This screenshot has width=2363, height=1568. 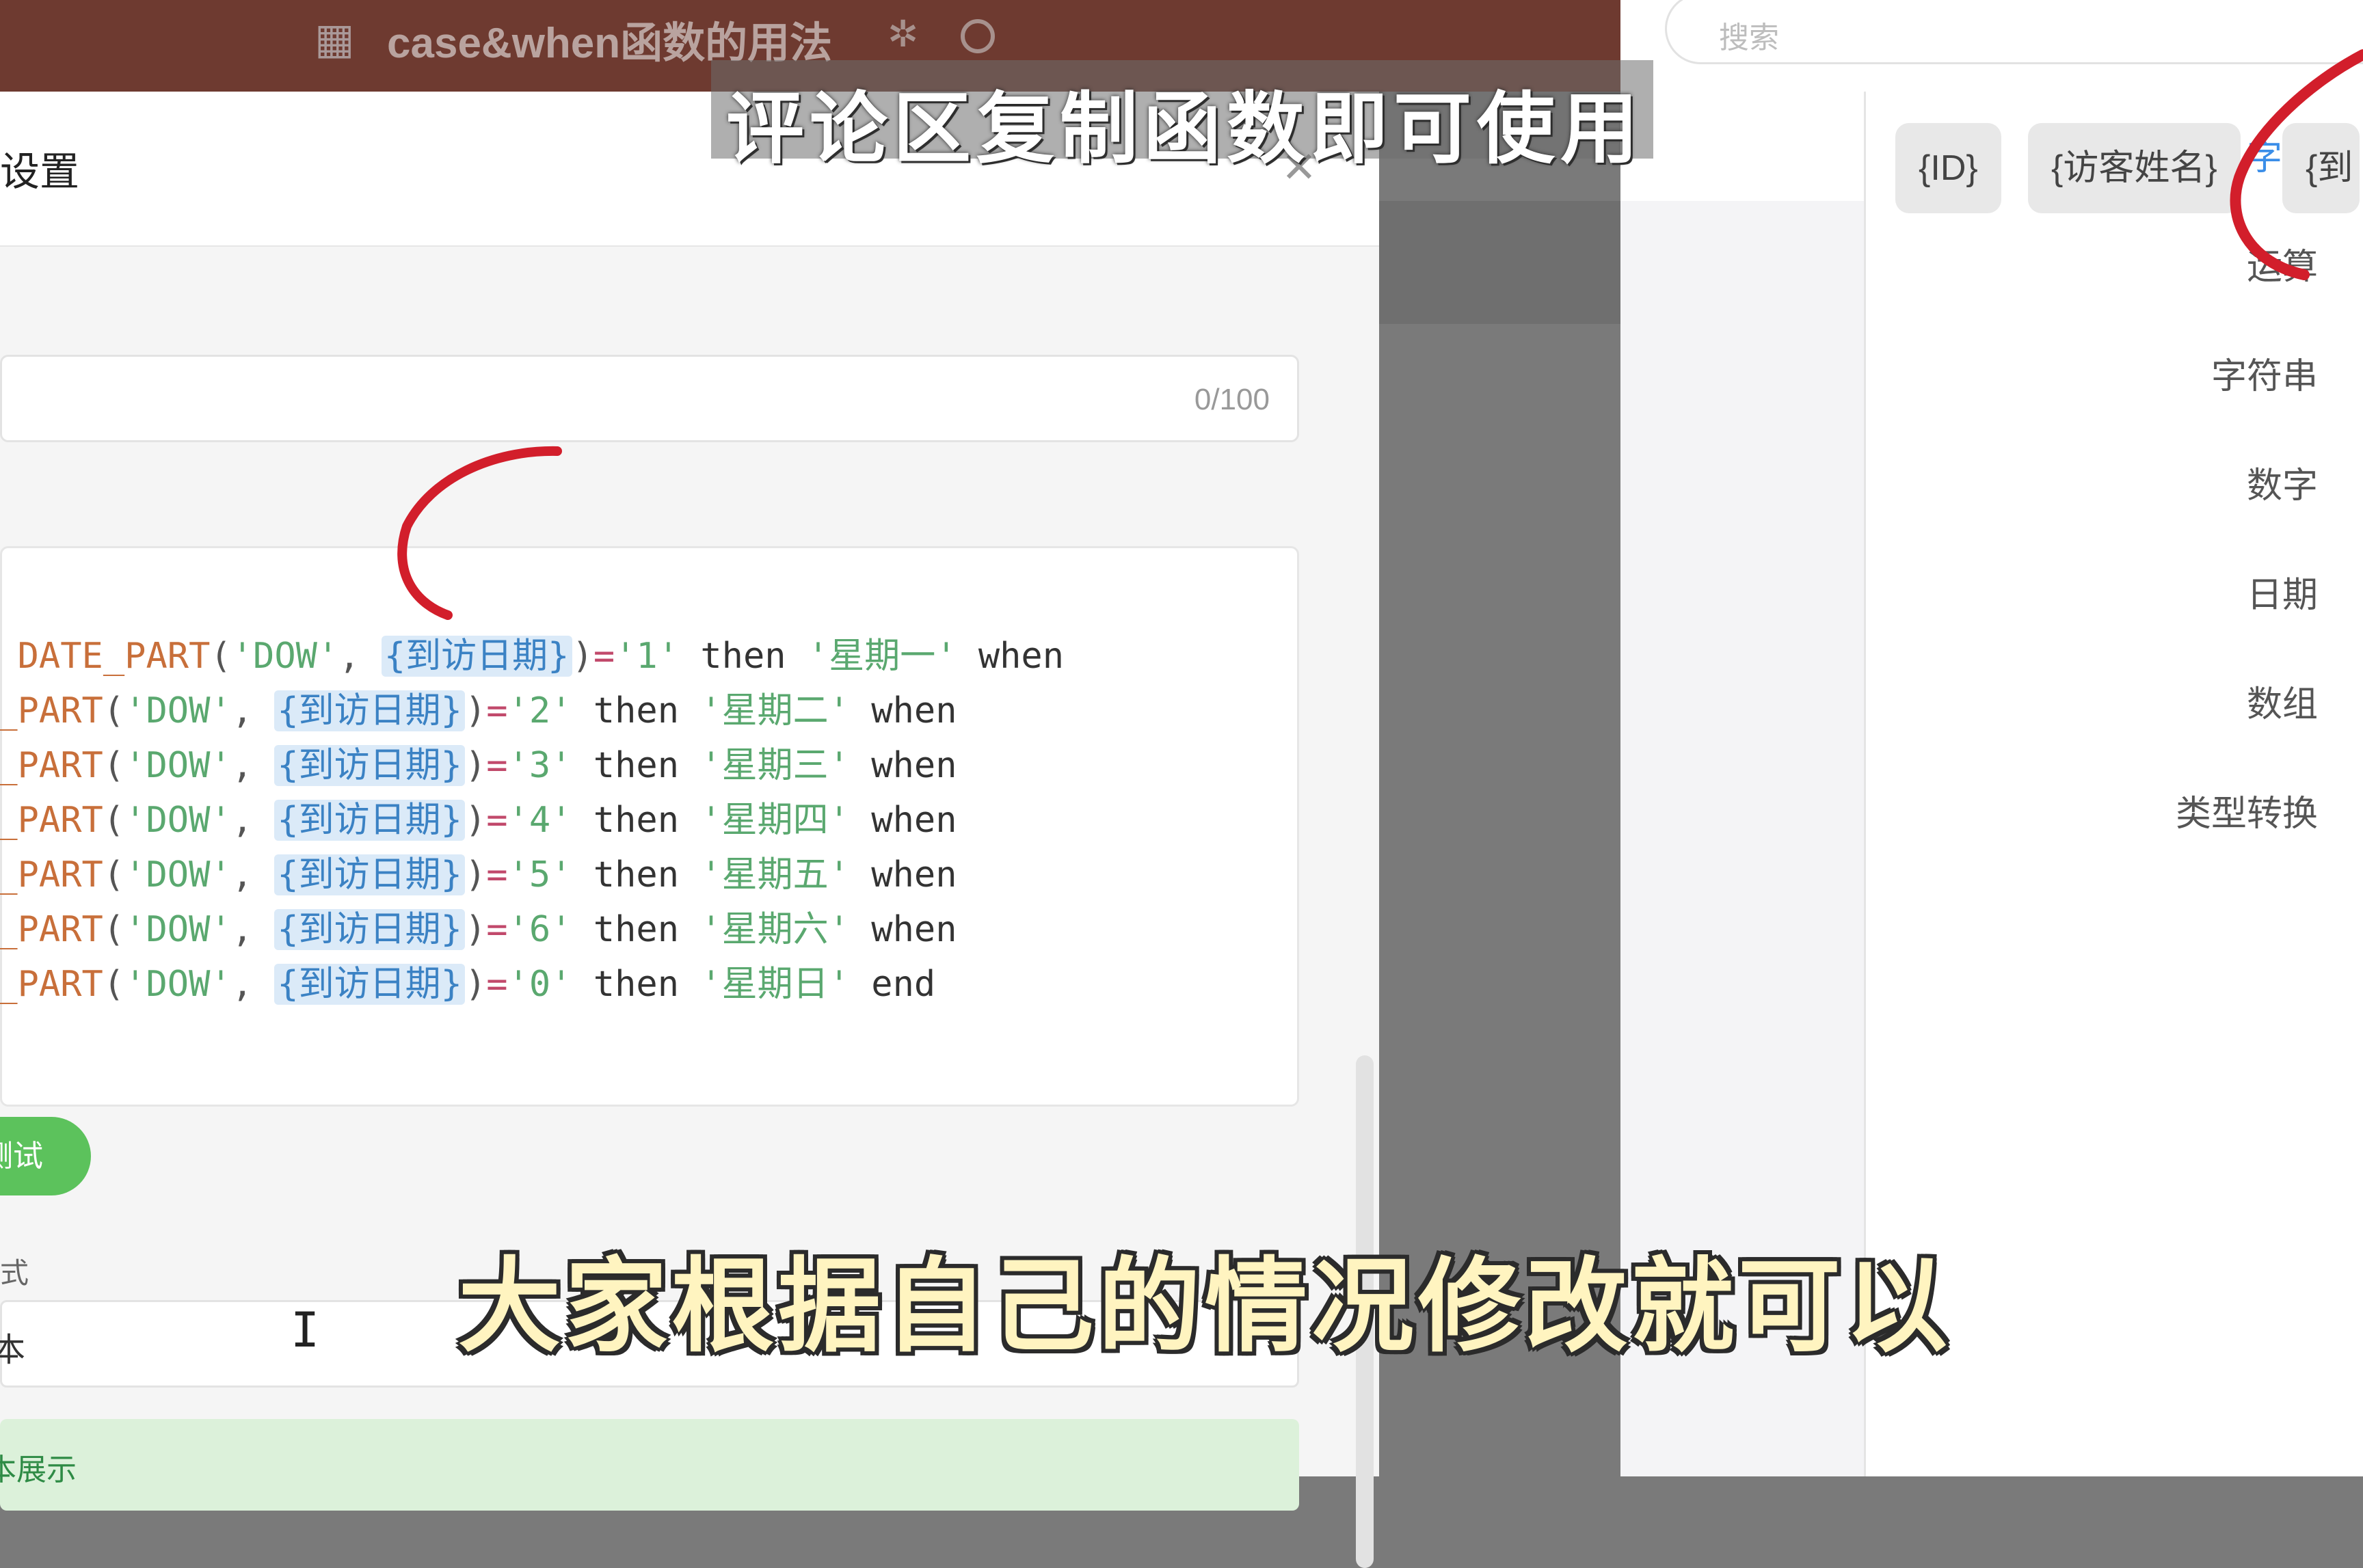 What do you see at coordinates (2014, 32) in the screenshot?
I see `search-input: 搜索` at bounding box center [2014, 32].